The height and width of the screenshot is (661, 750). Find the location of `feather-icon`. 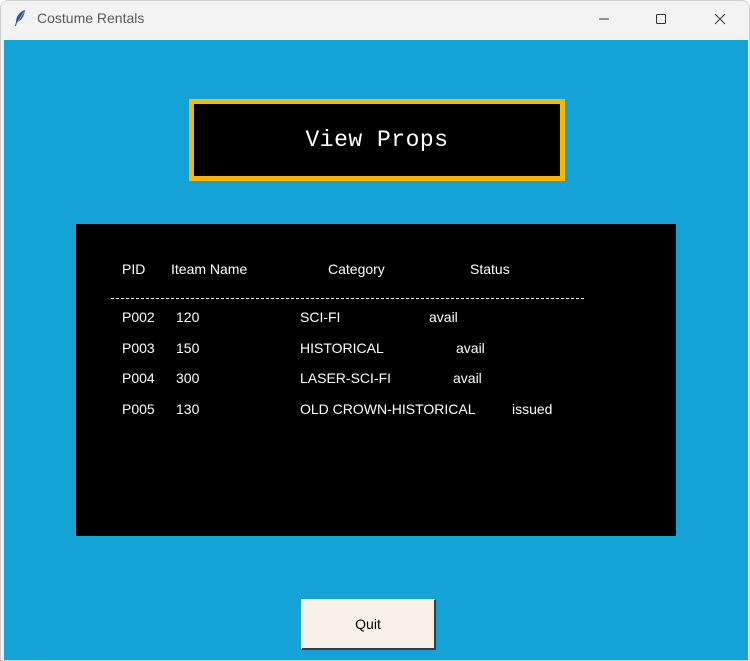

feather-icon is located at coordinates (20, 18).